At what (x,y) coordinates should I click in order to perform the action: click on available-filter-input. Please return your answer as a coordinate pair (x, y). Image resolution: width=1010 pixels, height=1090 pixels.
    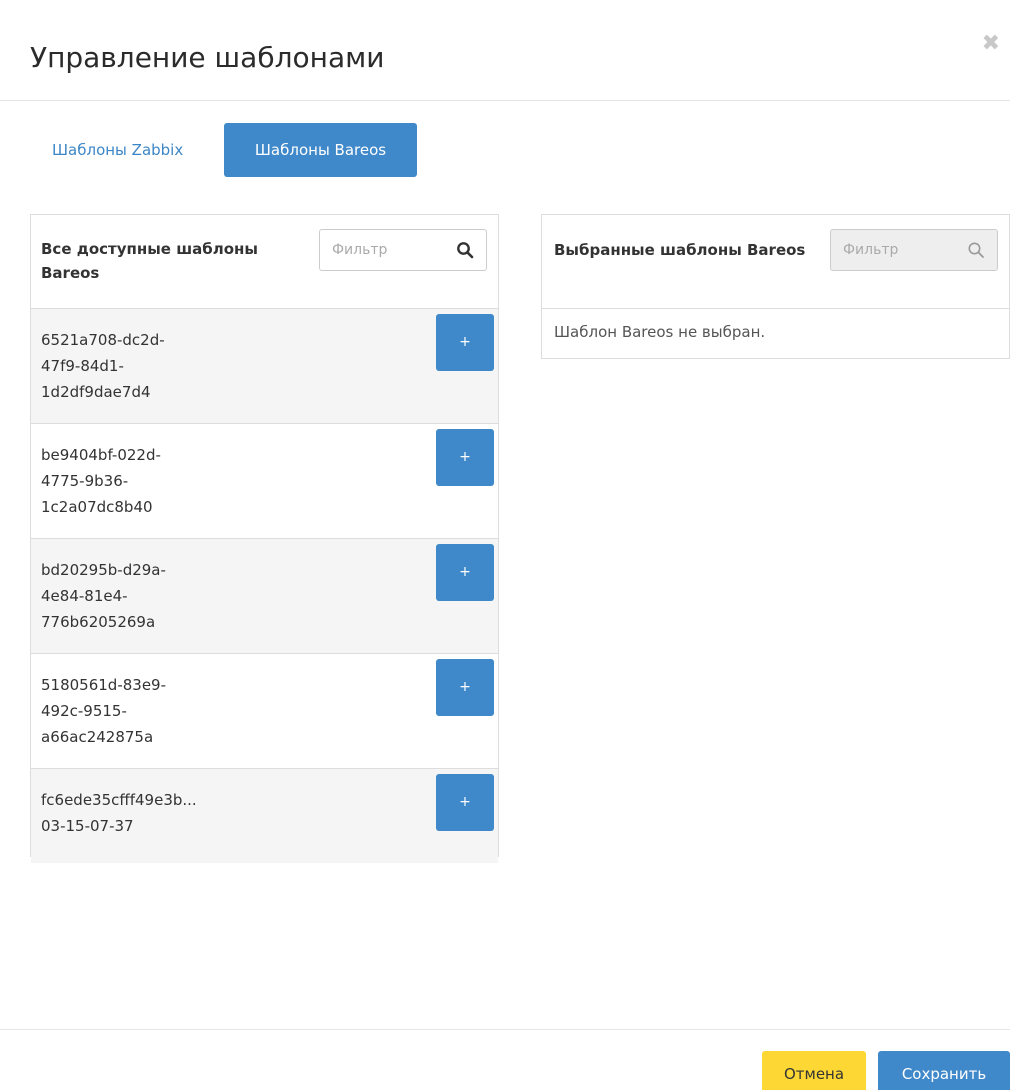
    Looking at the image, I should click on (386, 250).